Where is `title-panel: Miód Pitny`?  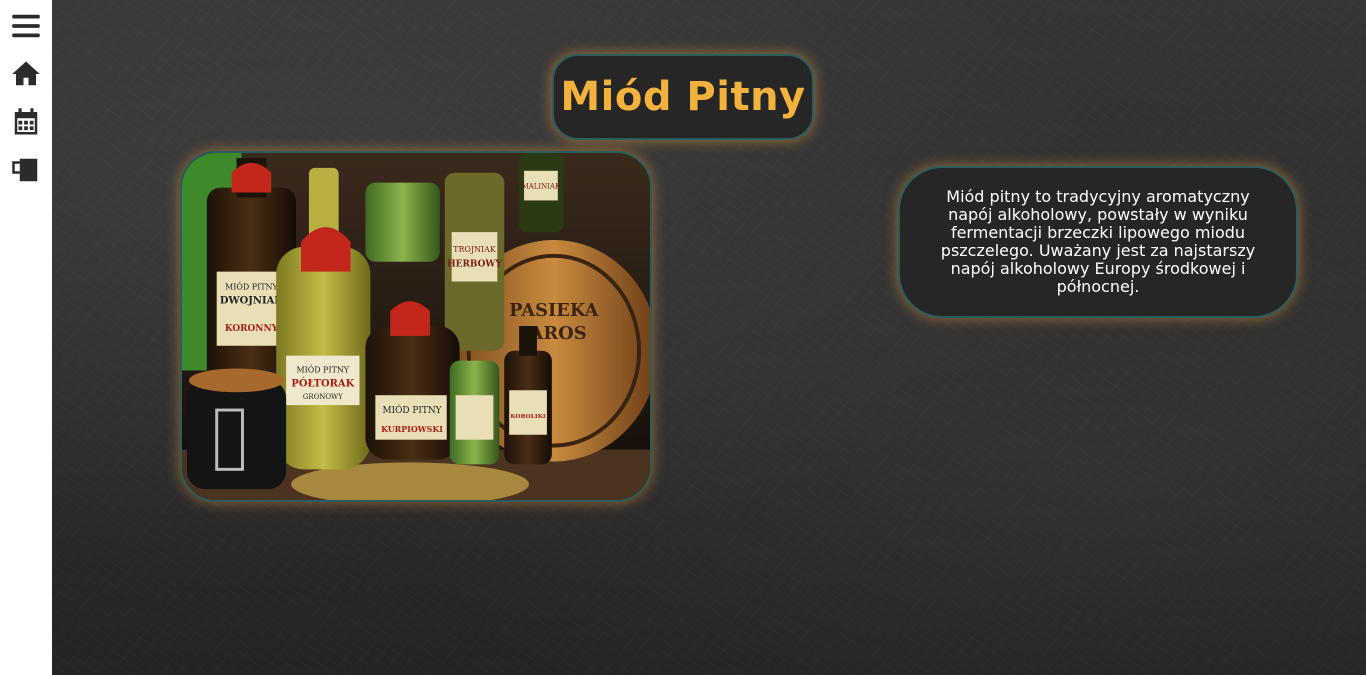
title-panel: Miód Pitny is located at coordinates (683, 97).